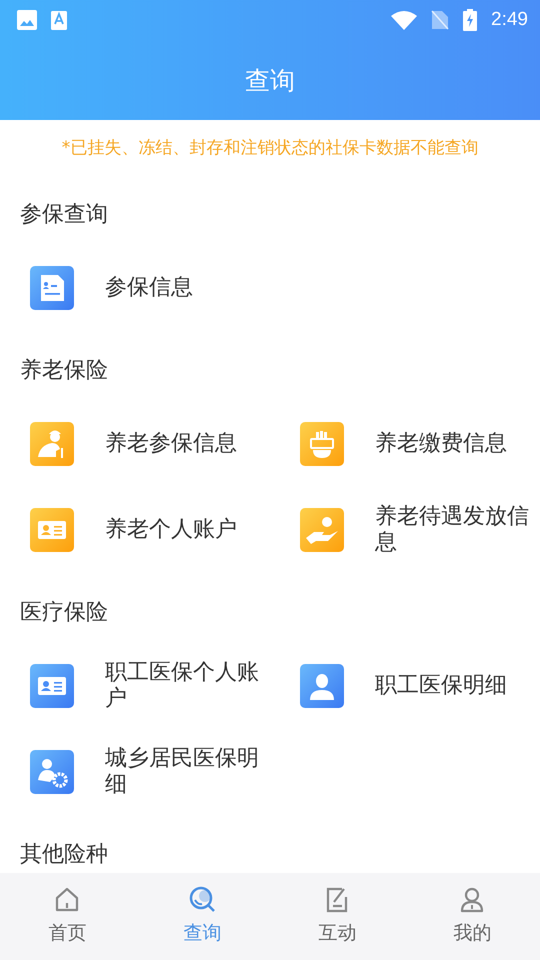 The height and width of the screenshot is (960, 540). What do you see at coordinates (322, 686) in the screenshot?
I see `person-bust-icon` at bounding box center [322, 686].